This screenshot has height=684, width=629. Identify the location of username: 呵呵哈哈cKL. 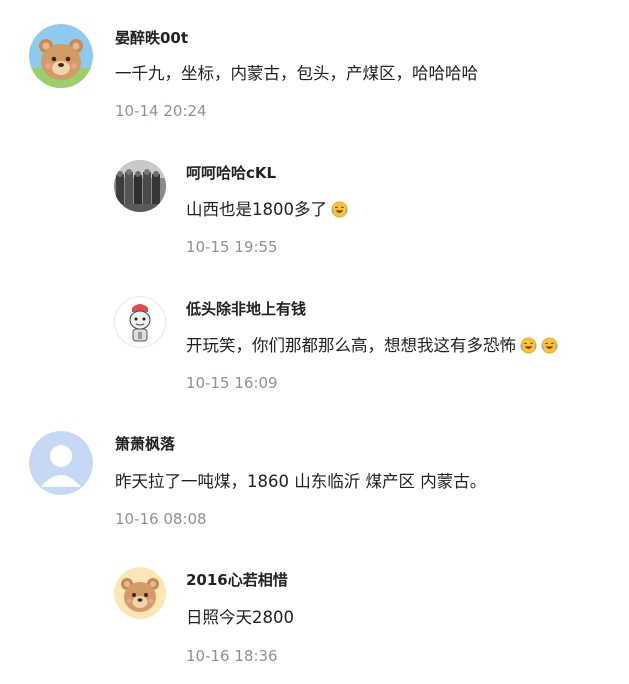
(231, 173).